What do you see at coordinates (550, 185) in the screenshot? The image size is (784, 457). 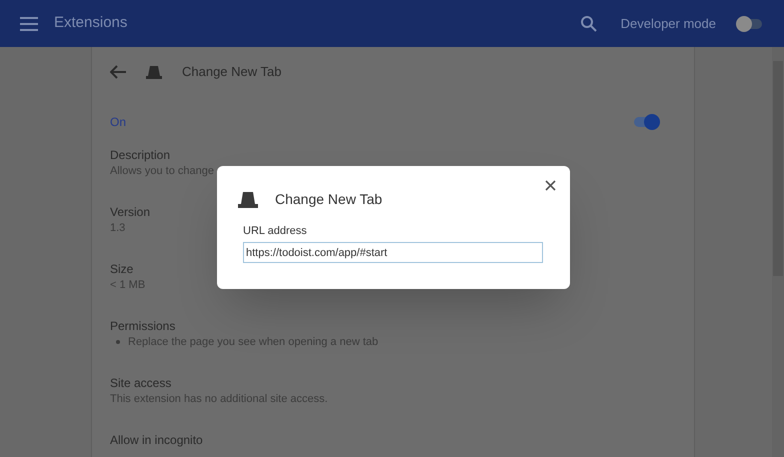 I see `close-icon` at bounding box center [550, 185].